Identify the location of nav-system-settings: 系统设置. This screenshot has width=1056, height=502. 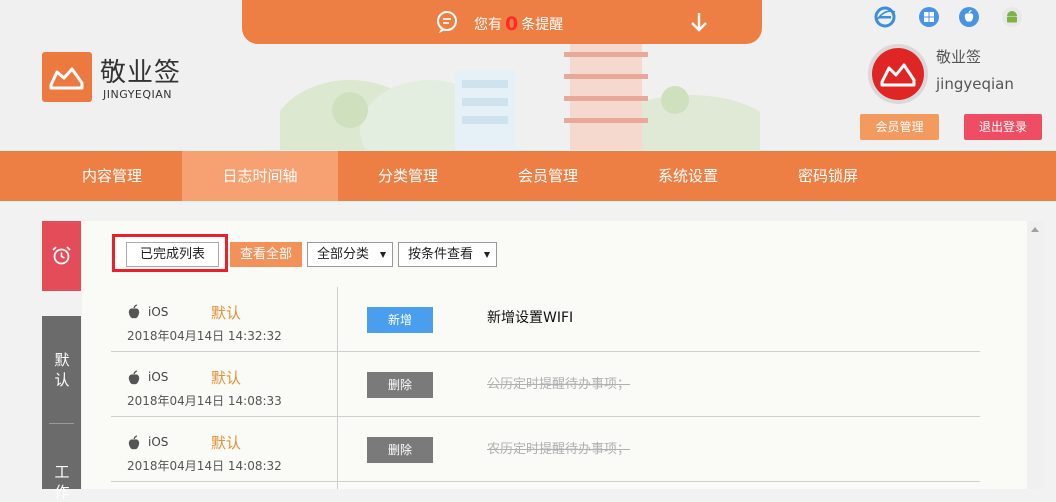
(688, 176).